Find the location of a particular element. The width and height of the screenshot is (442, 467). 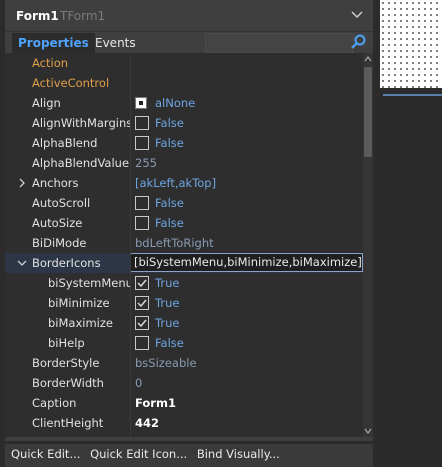

property-row-bihelp: biHelp False is located at coordinates (184, 343).